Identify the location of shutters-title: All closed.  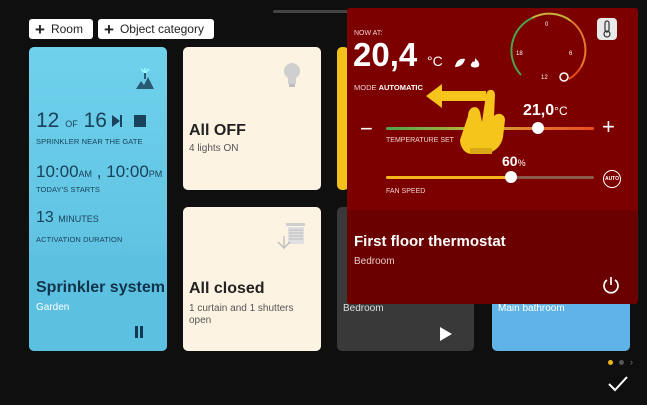
(227, 288).